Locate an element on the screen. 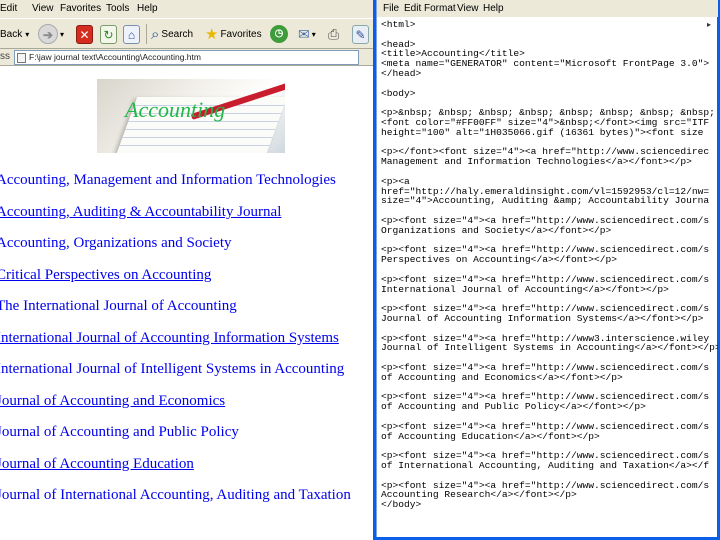  back-button-label: Back is located at coordinates (11, 34).